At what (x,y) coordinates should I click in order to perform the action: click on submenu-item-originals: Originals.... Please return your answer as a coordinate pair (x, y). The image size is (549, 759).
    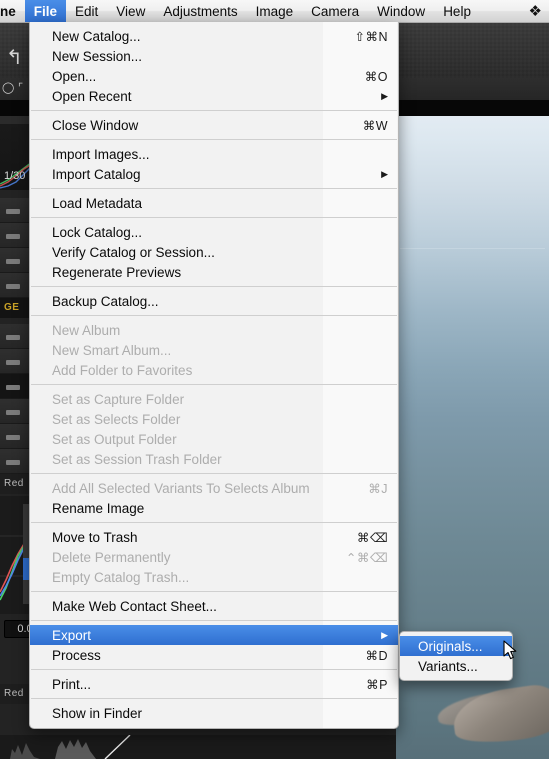
    Looking at the image, I should click on (456, 646).